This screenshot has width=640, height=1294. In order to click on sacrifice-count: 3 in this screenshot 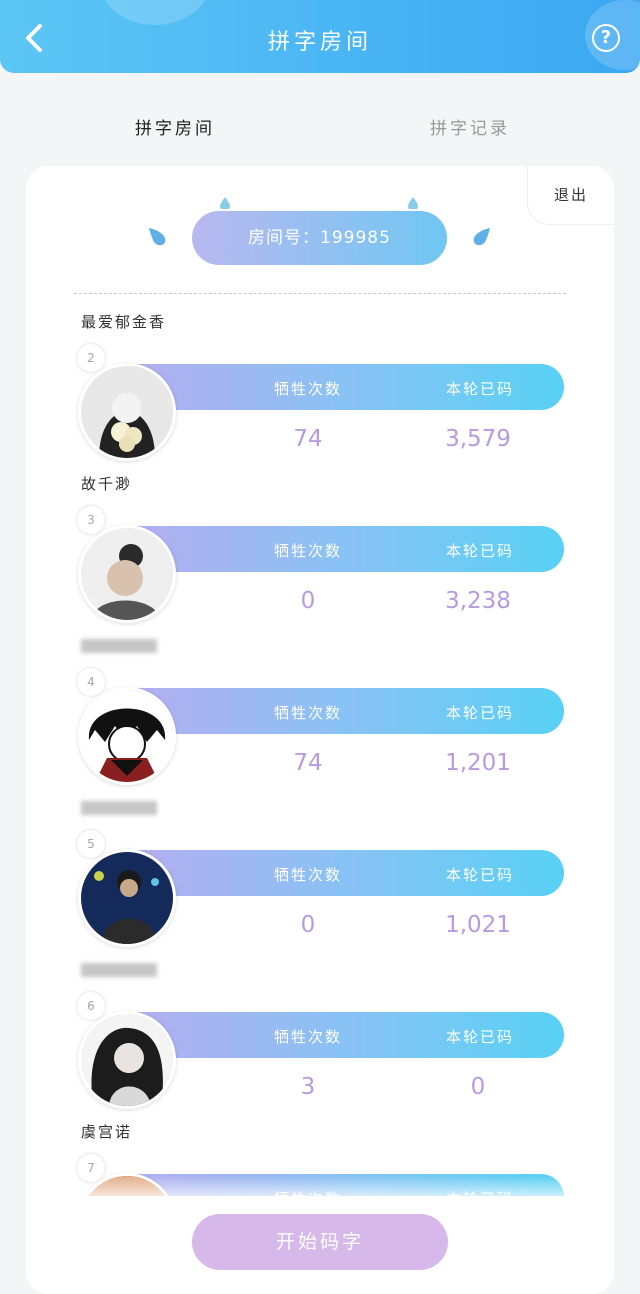, I will do `click(308, 1087)`.